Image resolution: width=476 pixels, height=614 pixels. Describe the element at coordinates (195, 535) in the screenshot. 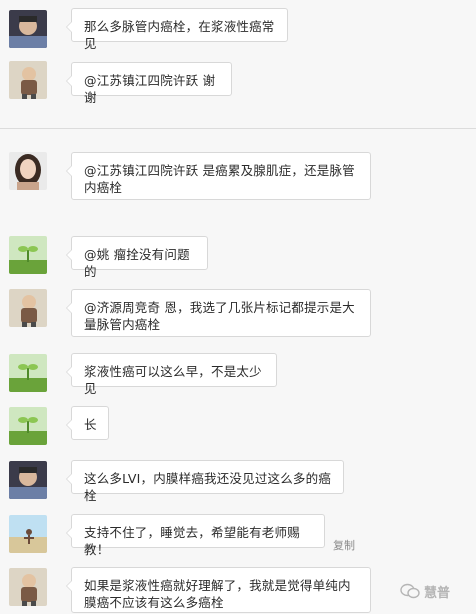

I see `message-bubble: 支持不住了，睡觉去，希望能有老师赐教！` at that location.